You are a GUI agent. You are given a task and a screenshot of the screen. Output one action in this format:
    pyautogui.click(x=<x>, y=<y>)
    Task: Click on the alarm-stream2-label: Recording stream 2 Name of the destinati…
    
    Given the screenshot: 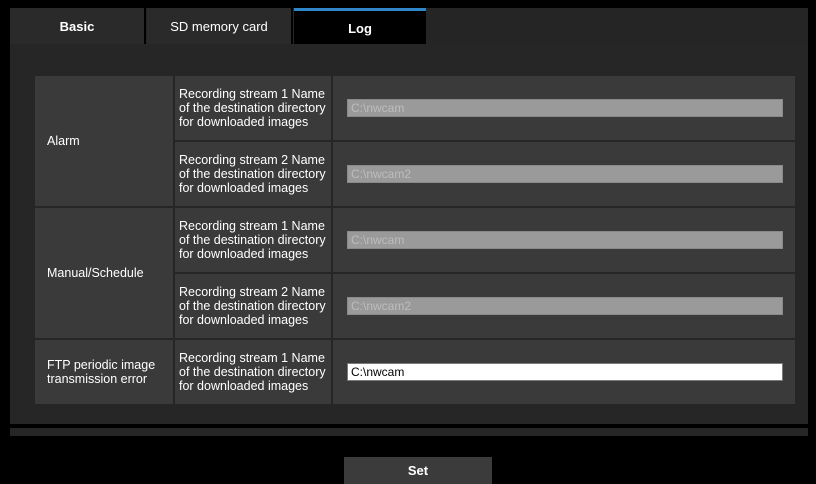 What is the action you would take?
    pyautogui.click(x=253, y=174)
    